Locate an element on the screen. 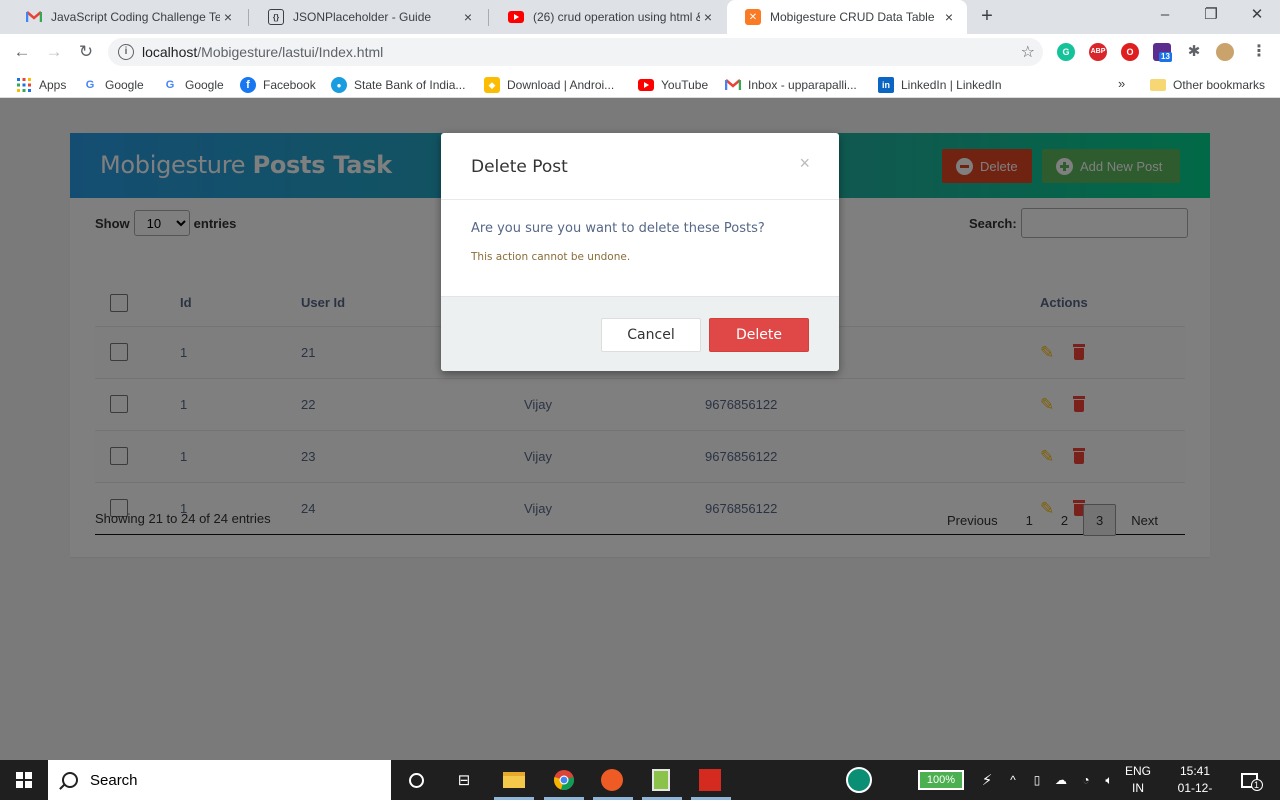 This screenshot has height=800, width=1280. clock-date: 01-12-2020 is located at coordinates (1195, 790).